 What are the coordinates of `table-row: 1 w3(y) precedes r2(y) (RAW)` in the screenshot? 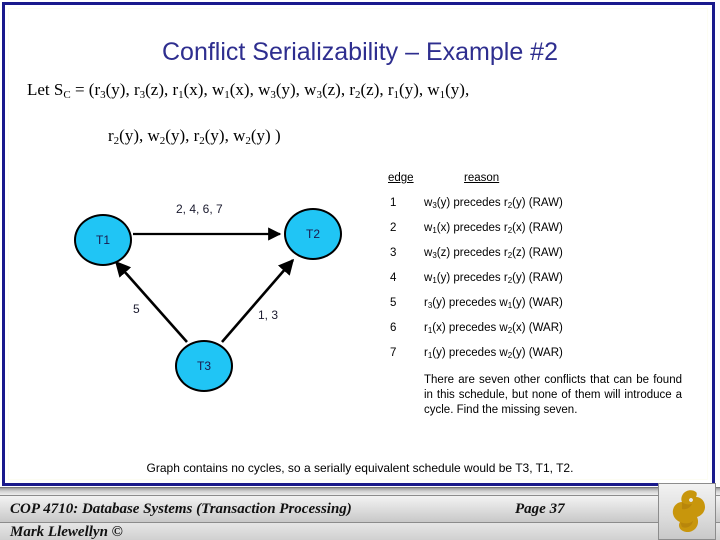 It's located at (538, 209).